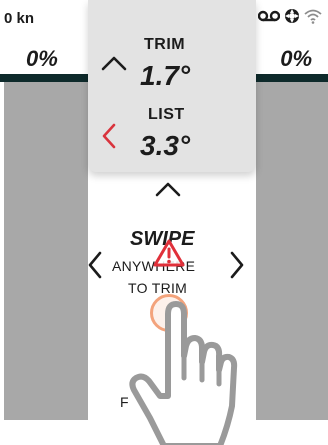 The image size is (328, 445). I want to click on pointing-hand-icon, so click(185, 365).